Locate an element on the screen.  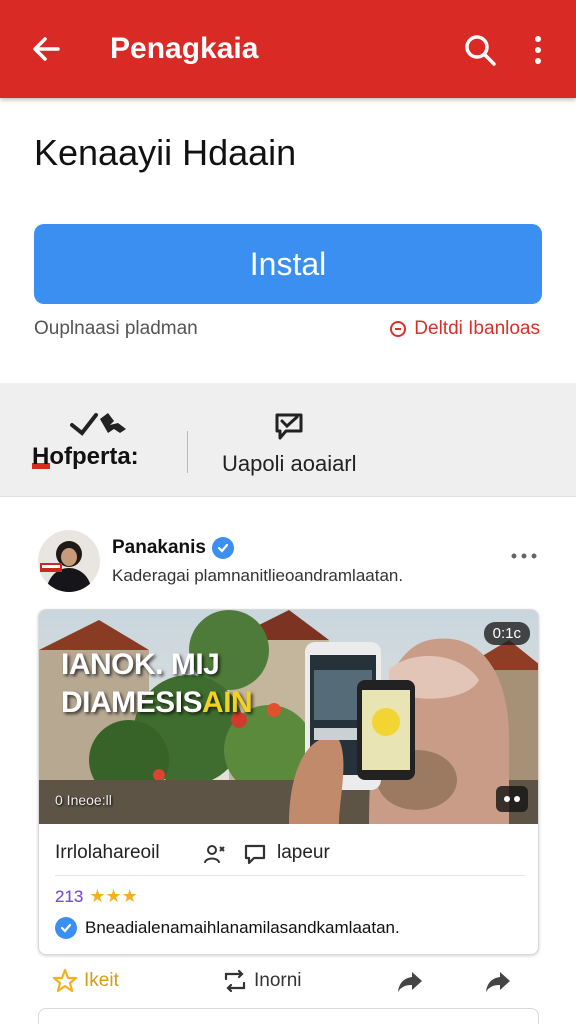
repost-action-label: Inorni is located at coordinates (278, 980).